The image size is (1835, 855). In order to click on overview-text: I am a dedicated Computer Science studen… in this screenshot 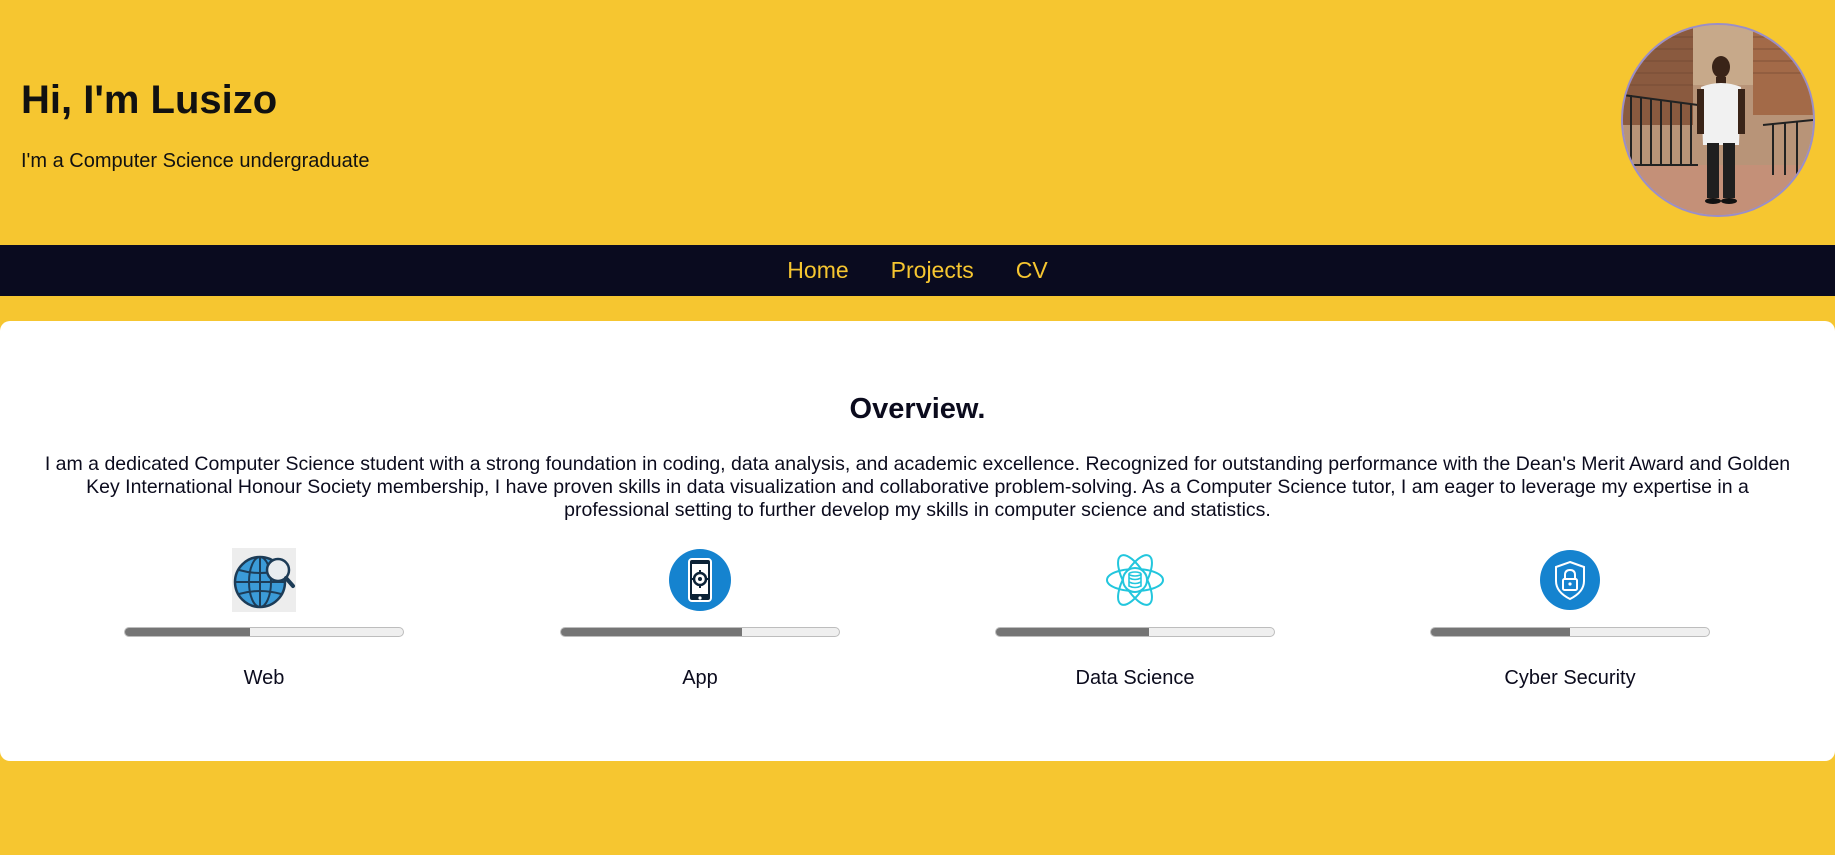, I will do `click(917, 487)`.